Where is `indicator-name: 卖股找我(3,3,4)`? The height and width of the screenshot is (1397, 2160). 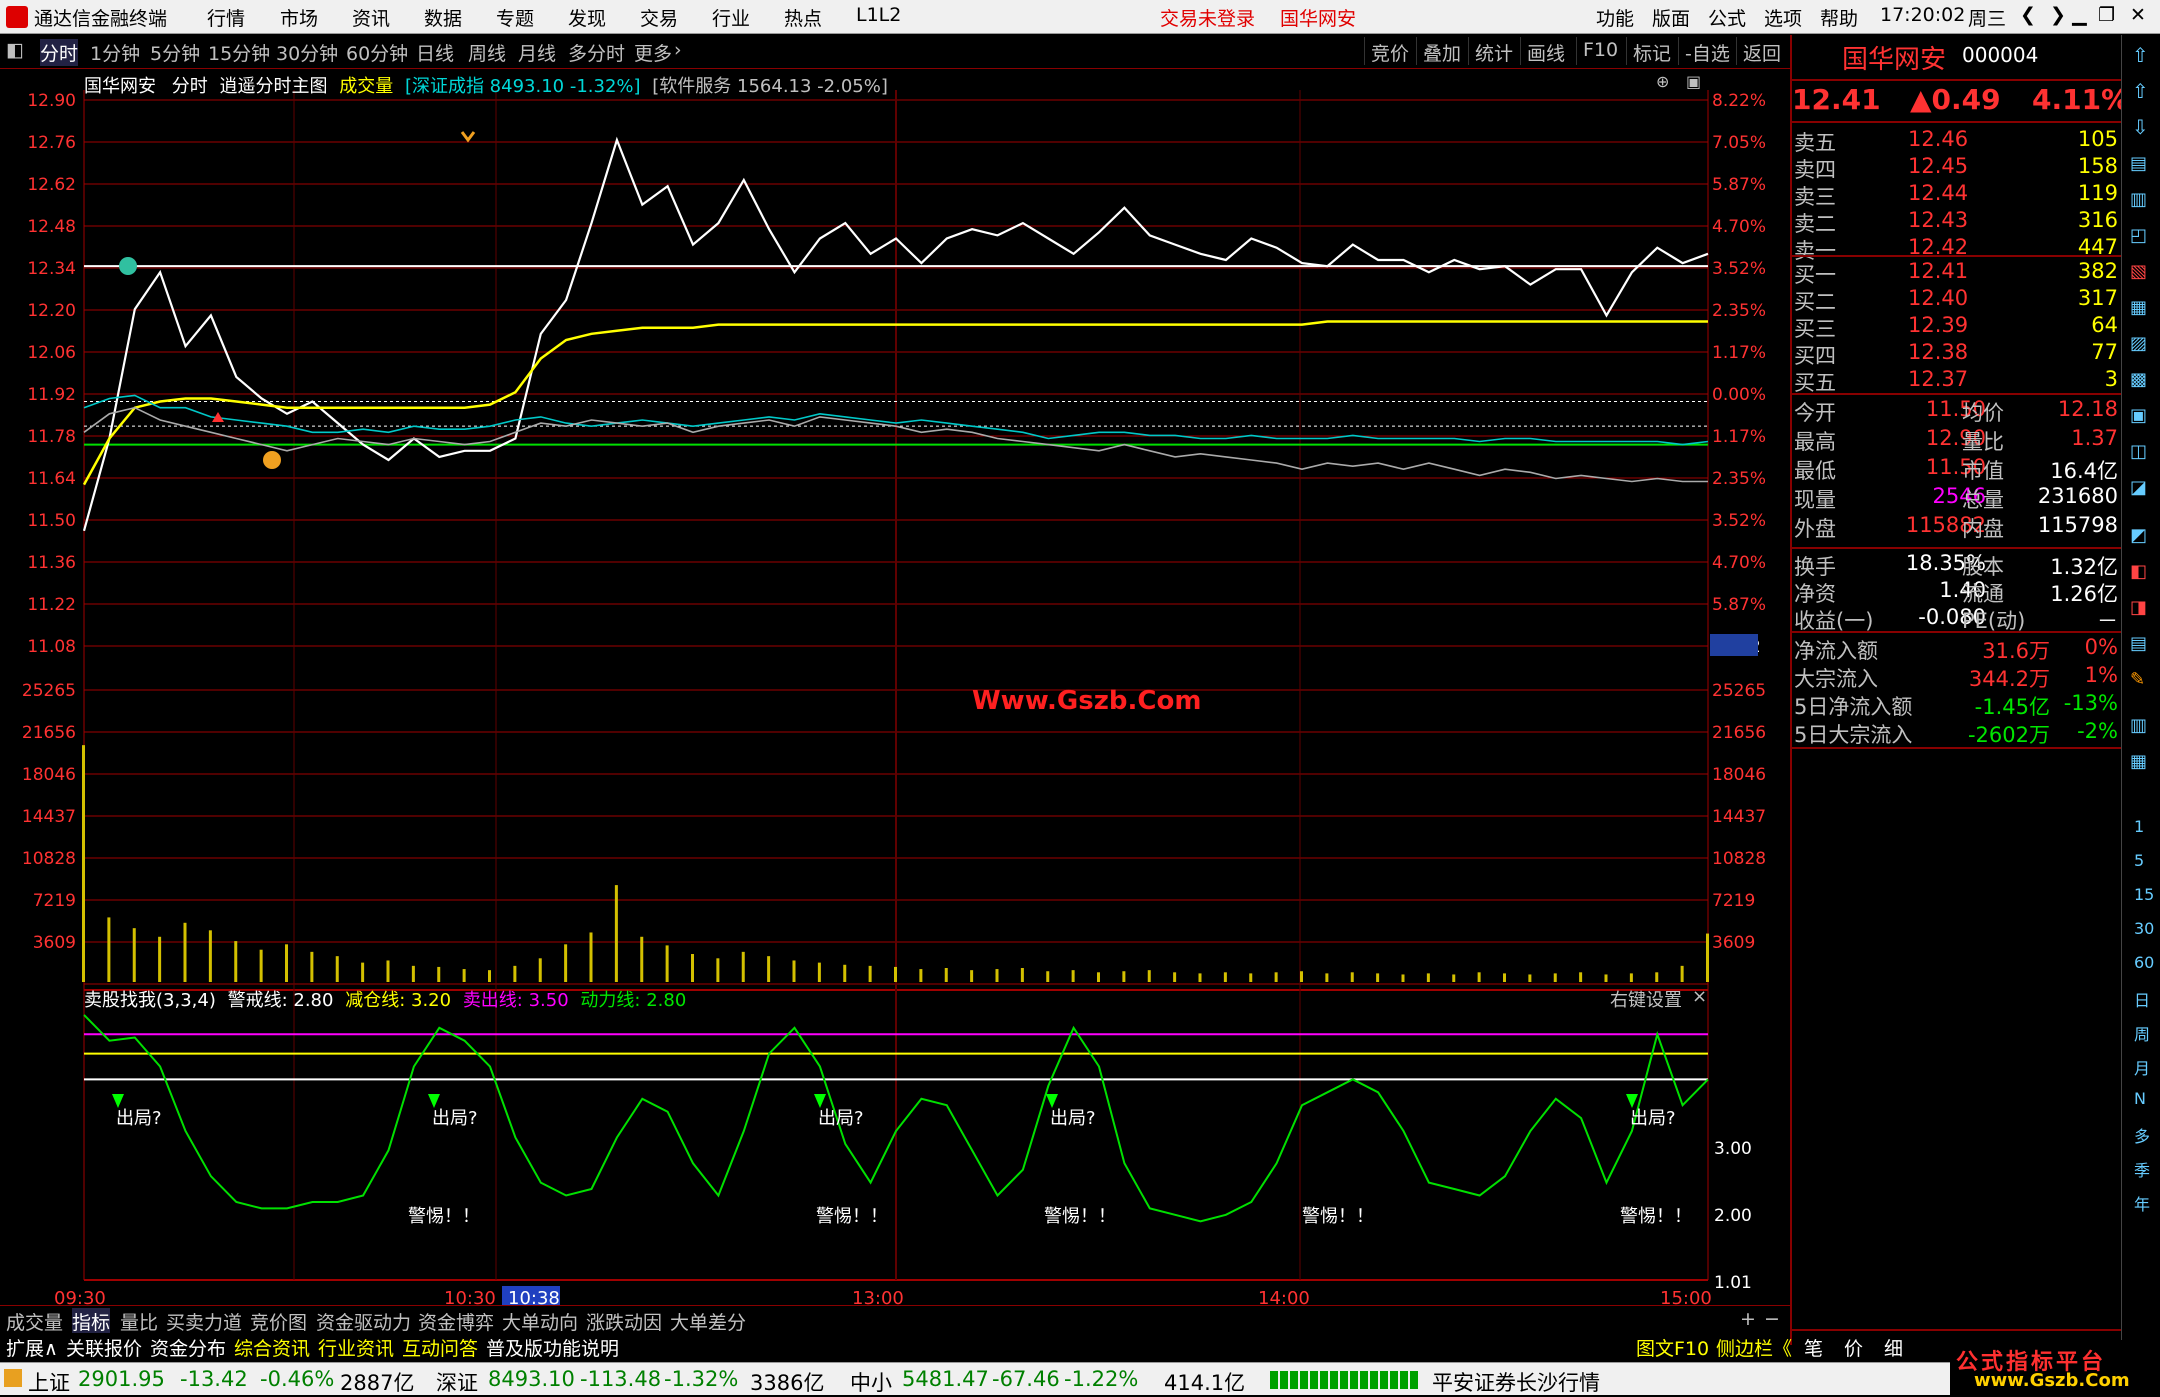 indicator-name: 卖股找我(3,3,4) is located at coordinates (150, 1000).